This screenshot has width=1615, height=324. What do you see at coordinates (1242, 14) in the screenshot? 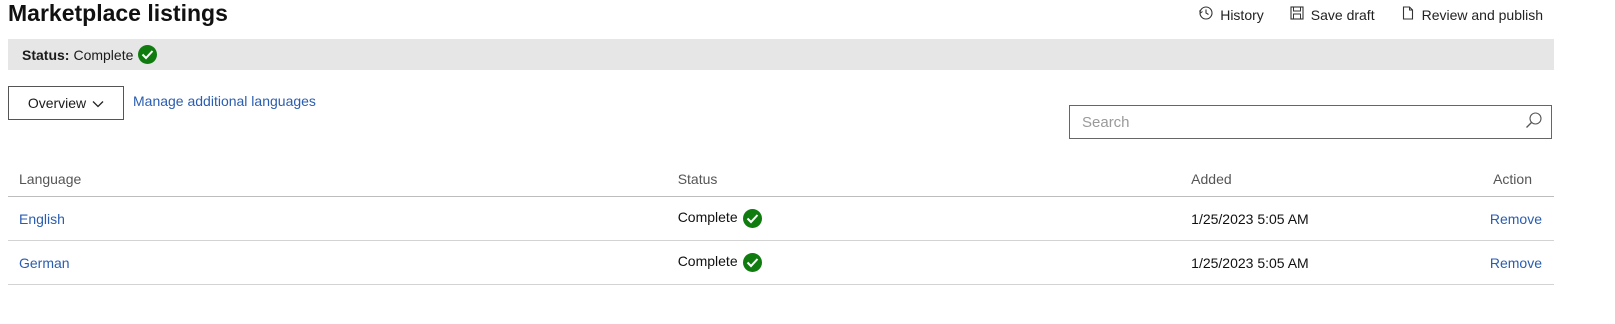
I see `history-label: History` at bounding box center [1242, 14].